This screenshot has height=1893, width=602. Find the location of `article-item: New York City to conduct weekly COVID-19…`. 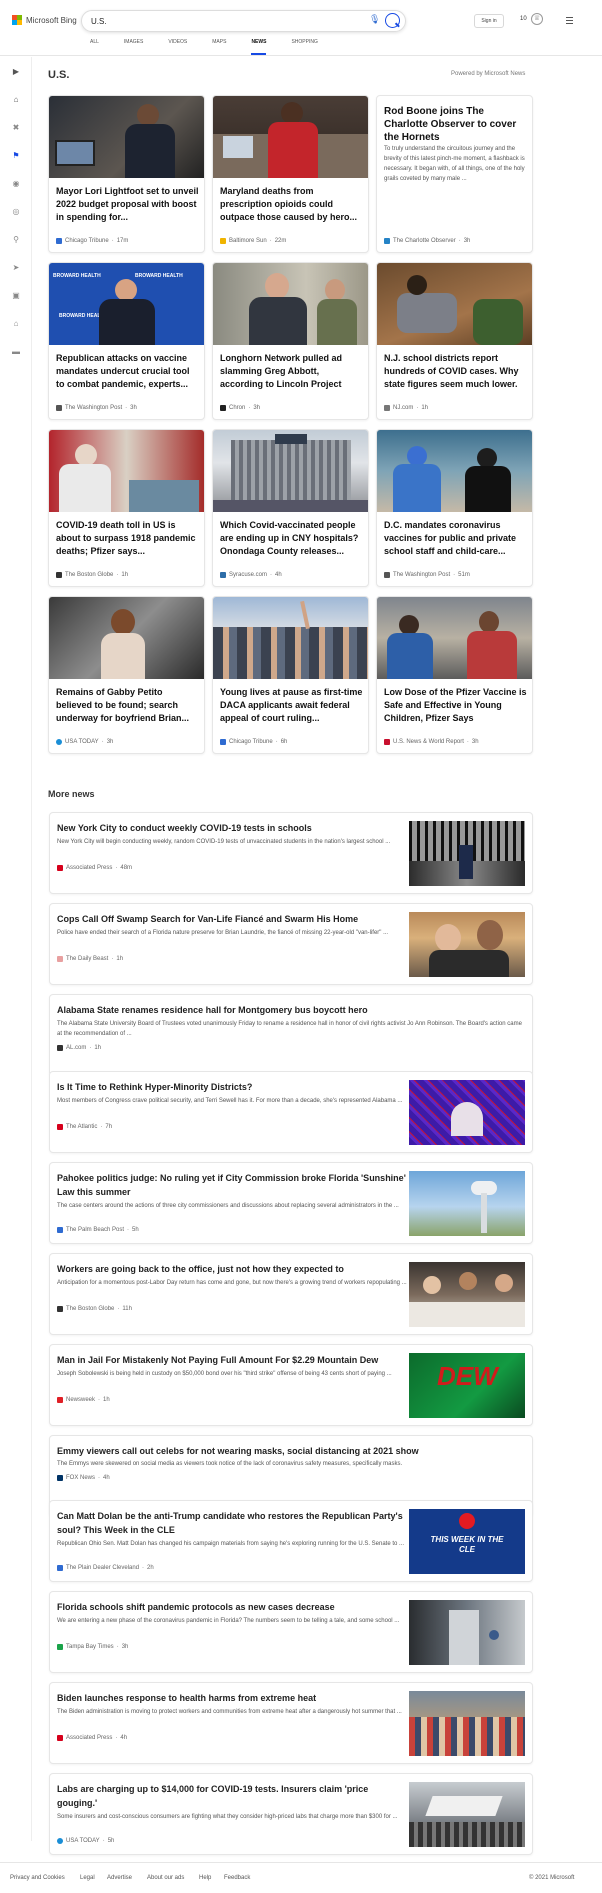

article-item: New York City to conduct weekly COVID-19… is located at coordinates (291, 853).